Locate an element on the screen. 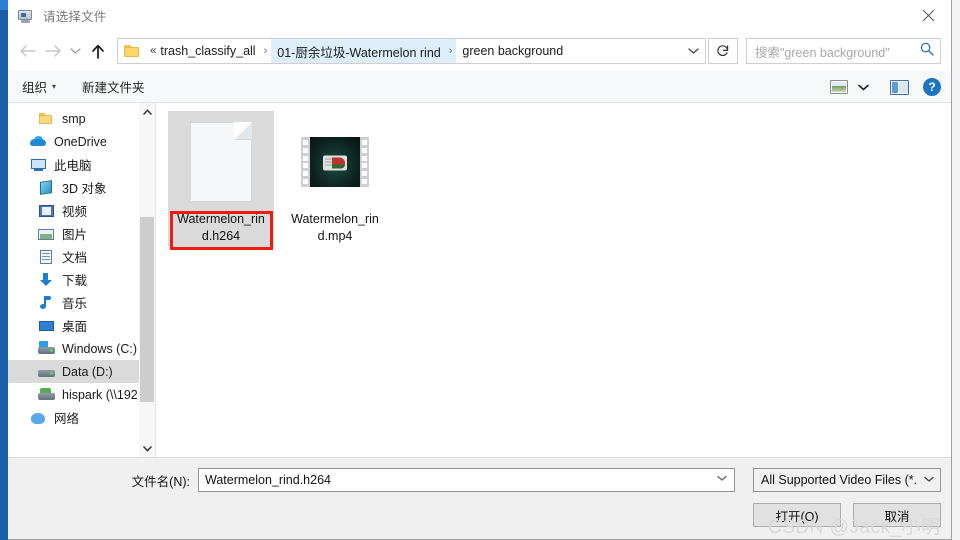 The image size is (960, 540). up-one-level-icon is located at coordinates (98, 51).